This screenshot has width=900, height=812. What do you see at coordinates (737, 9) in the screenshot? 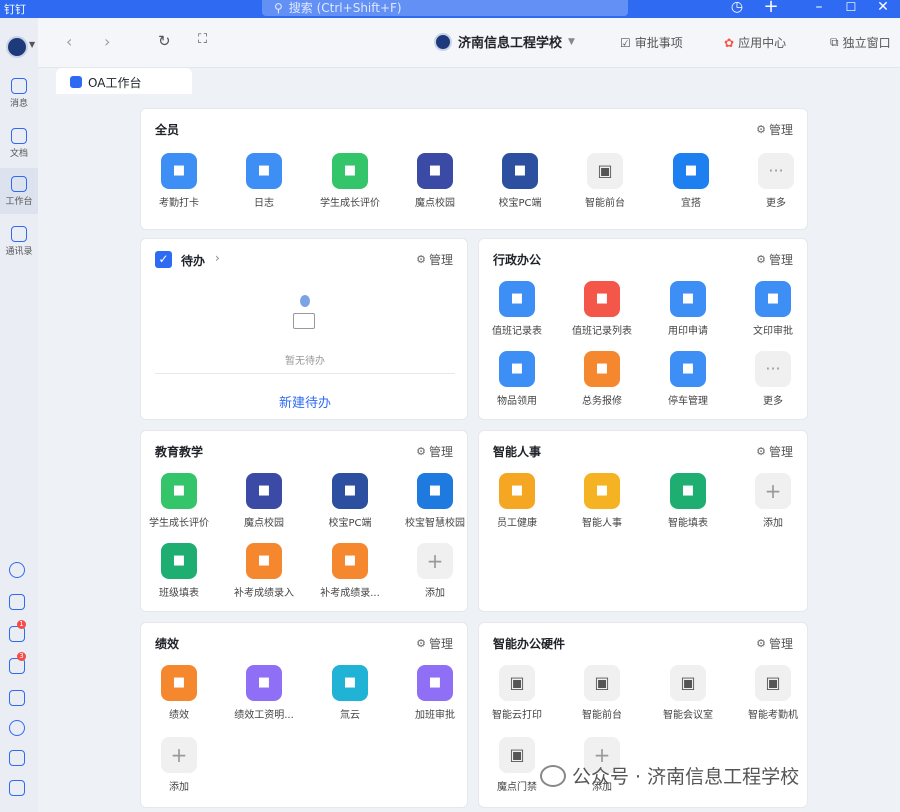
I see `history-icon: ◷` at bounding box center [737, 9].